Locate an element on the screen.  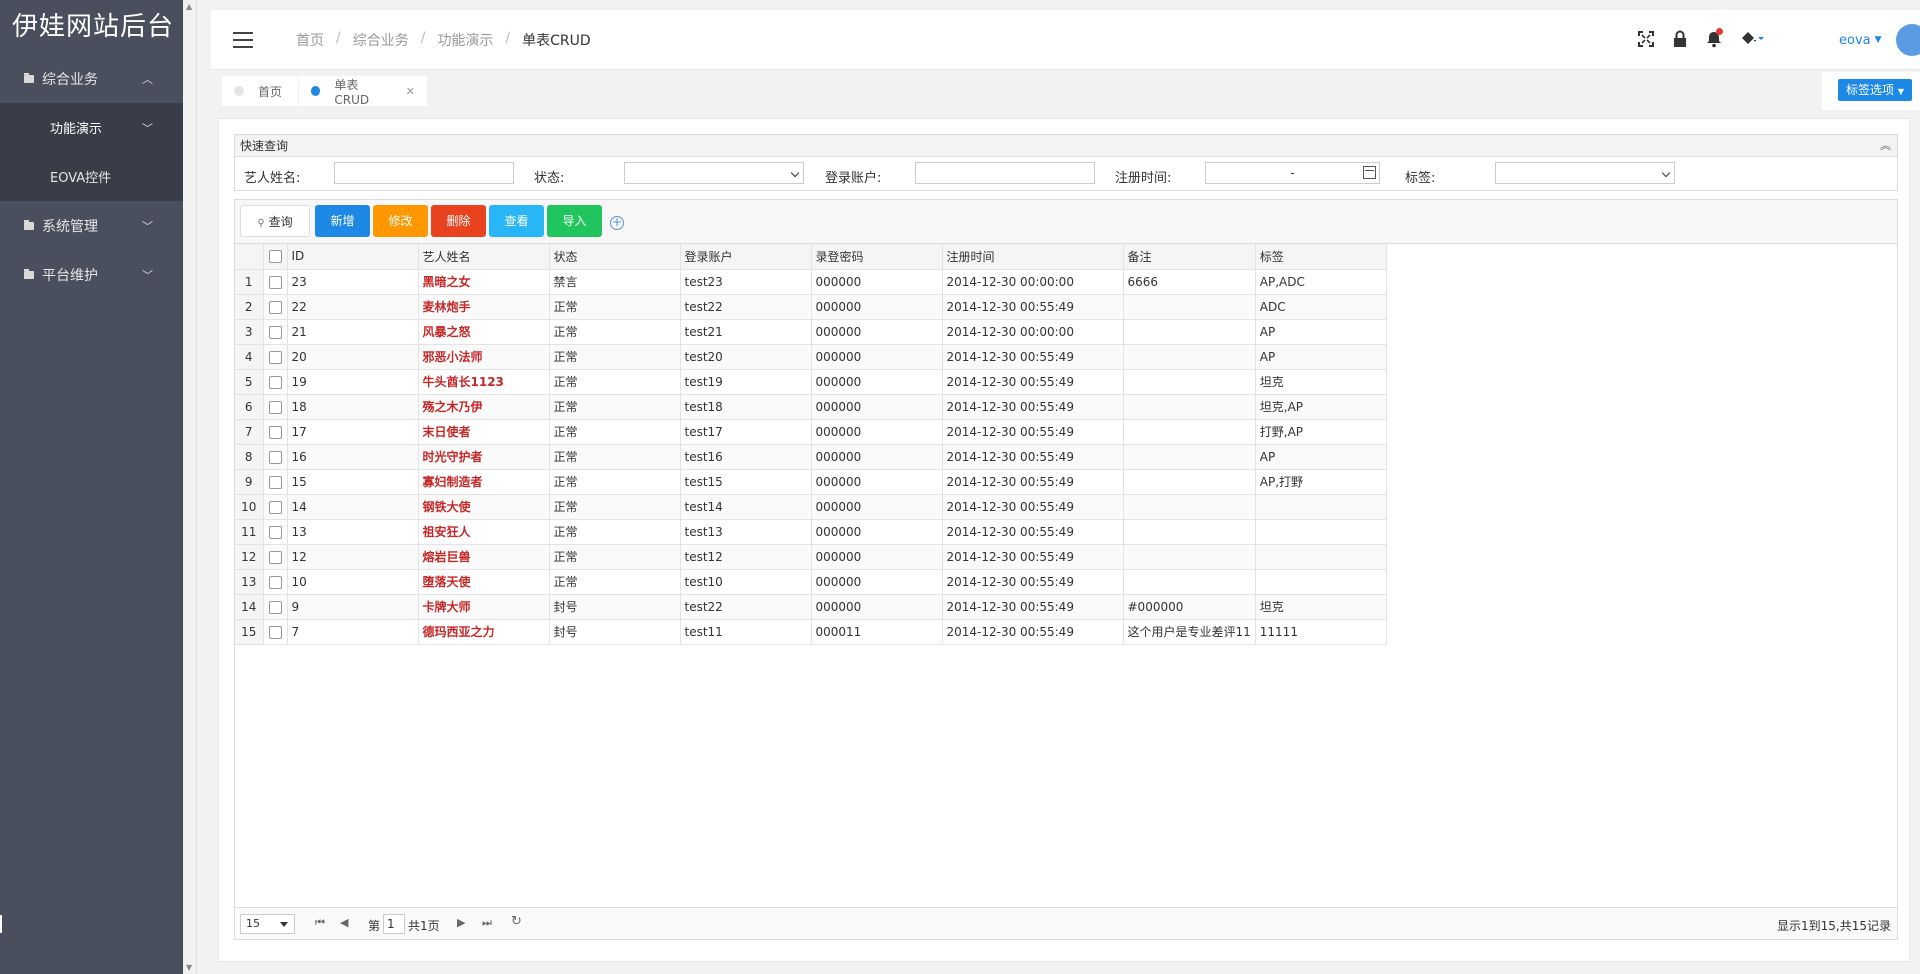
sidebar-scrollbar: ▲ ▼ is located at coordinates (190, 487).